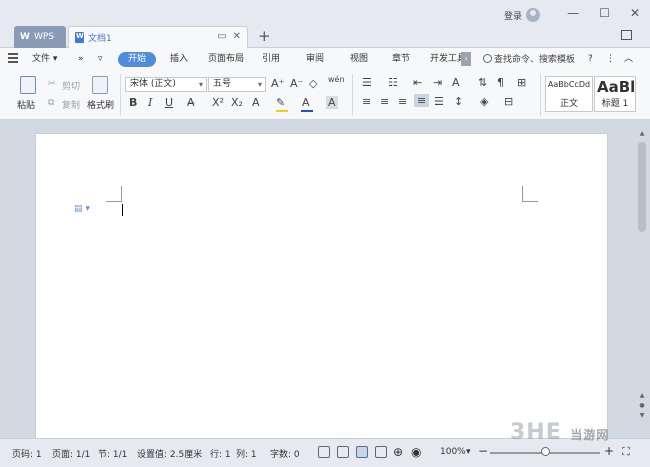  What do you see at coordinates (456, 82) in the screenshot?
I see `chinese-layout-icon: A` at bounding box center [456, 82].